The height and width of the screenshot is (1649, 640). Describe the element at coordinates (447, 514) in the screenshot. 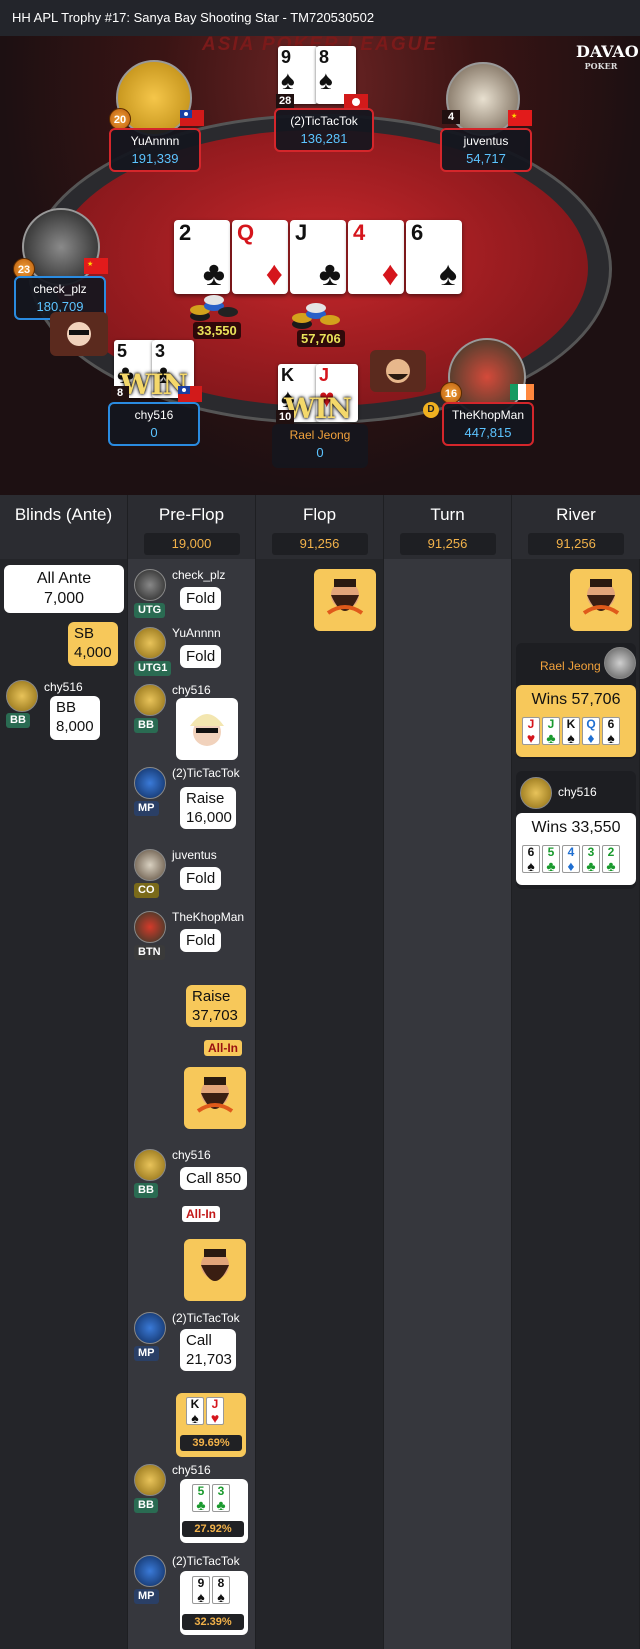

I see `street-label: Turn` at that location.